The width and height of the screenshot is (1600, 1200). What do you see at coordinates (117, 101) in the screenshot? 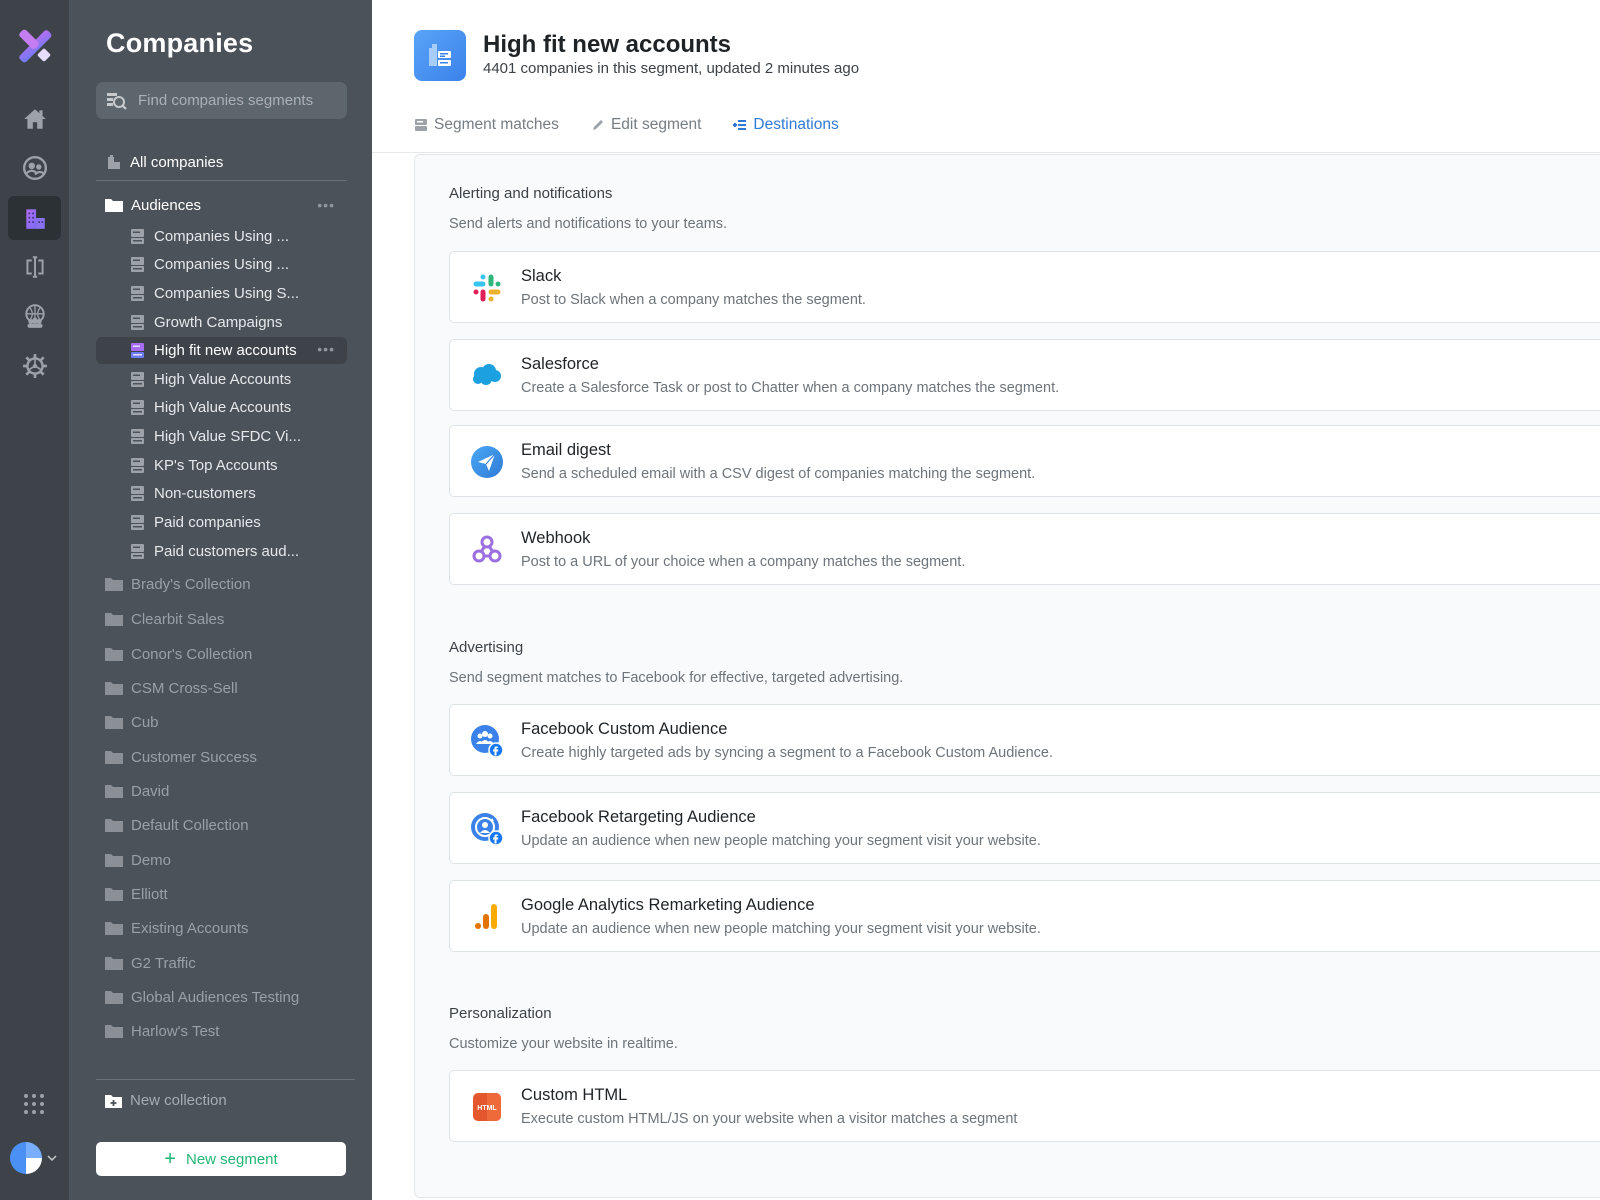
I see `search-segments-icon` at bounding box center [117, 101].